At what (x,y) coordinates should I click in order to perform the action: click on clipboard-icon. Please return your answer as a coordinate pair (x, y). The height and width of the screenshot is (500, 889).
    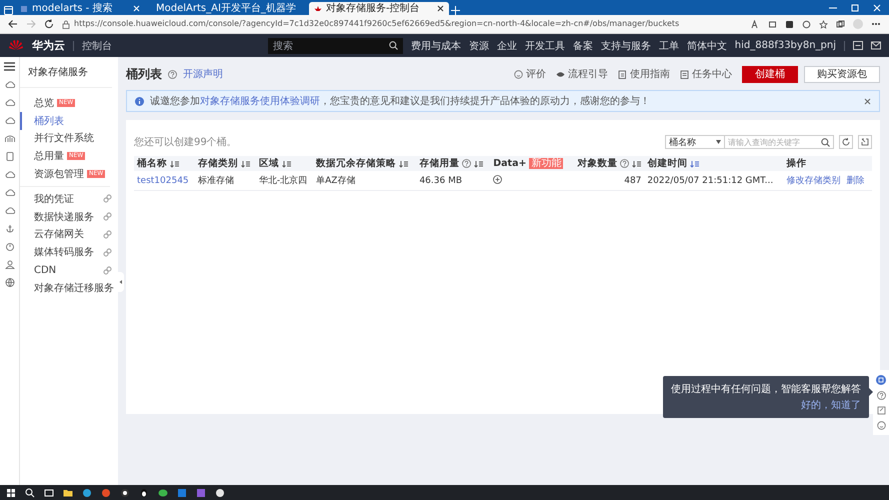
    Looking at the image, I should click on (684, 74).